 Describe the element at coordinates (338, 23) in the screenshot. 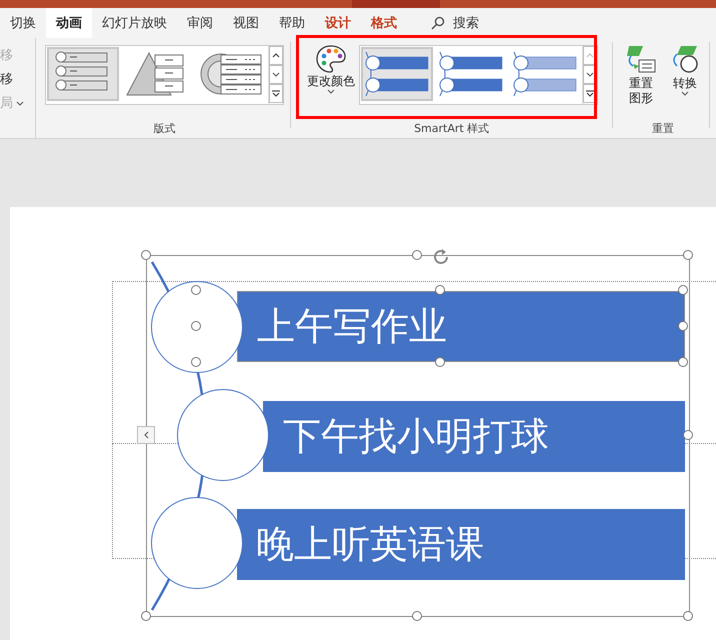

I see `ribbon-tab: 设计` at that location.